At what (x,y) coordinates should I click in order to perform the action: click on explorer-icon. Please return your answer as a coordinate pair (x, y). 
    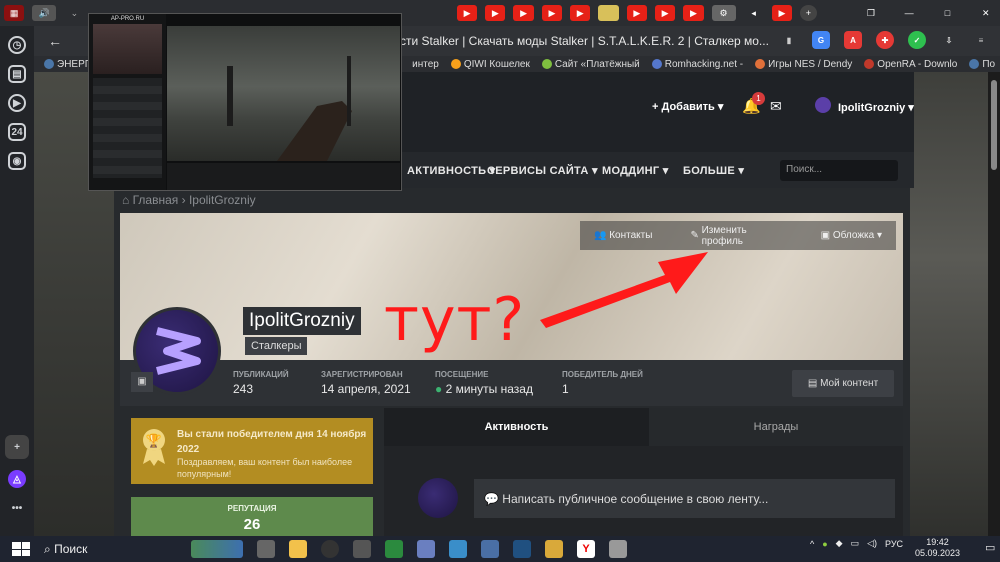
    Looking at the image, I should click on (298, 549).